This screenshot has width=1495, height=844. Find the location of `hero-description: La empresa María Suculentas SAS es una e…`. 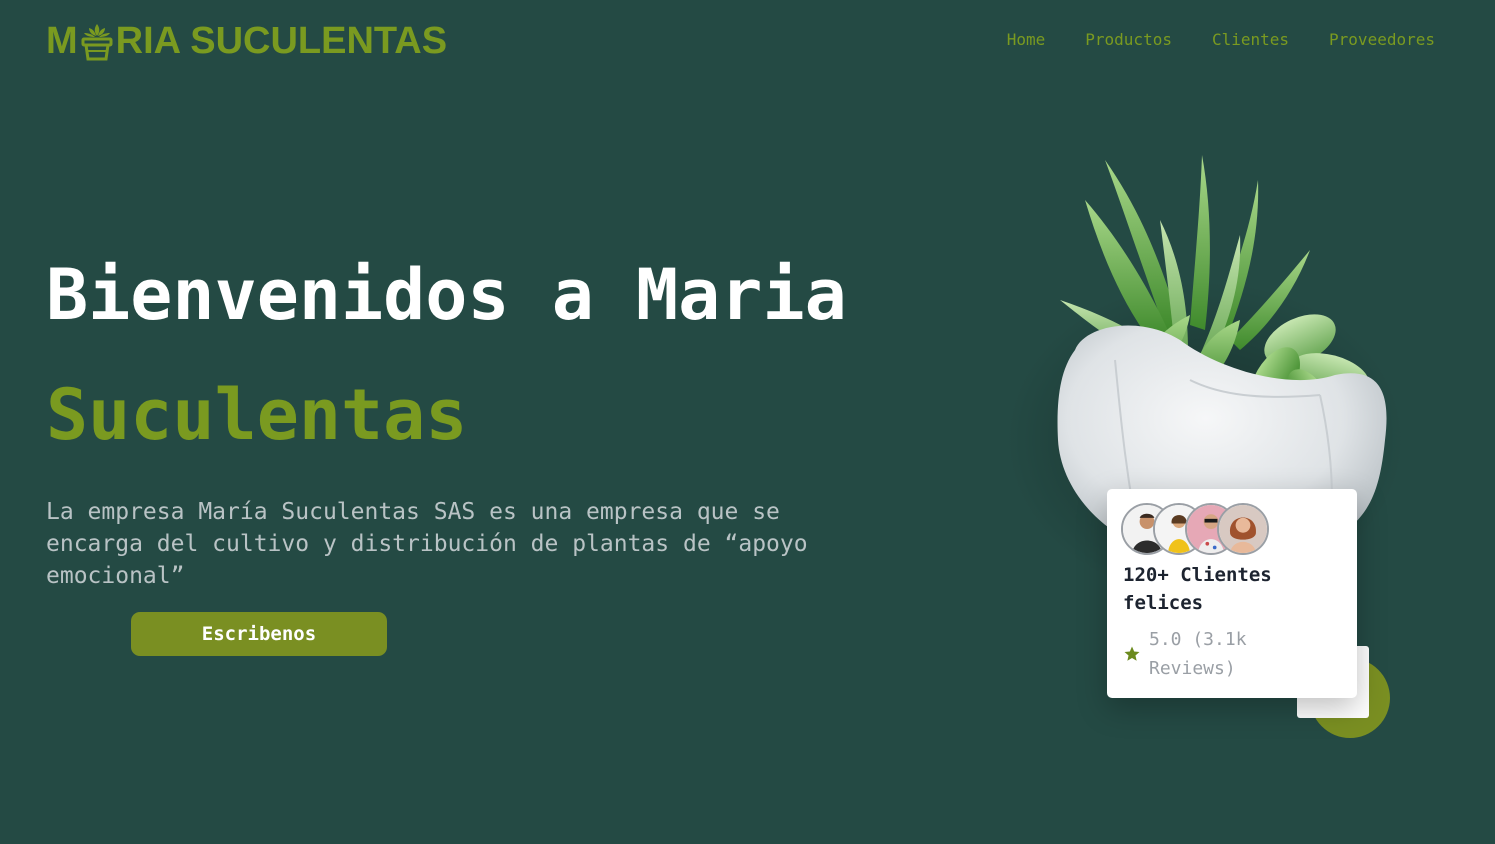

hero-description: La empresa María Suculentas SAS es una e… is located at coordinates (427, 544).